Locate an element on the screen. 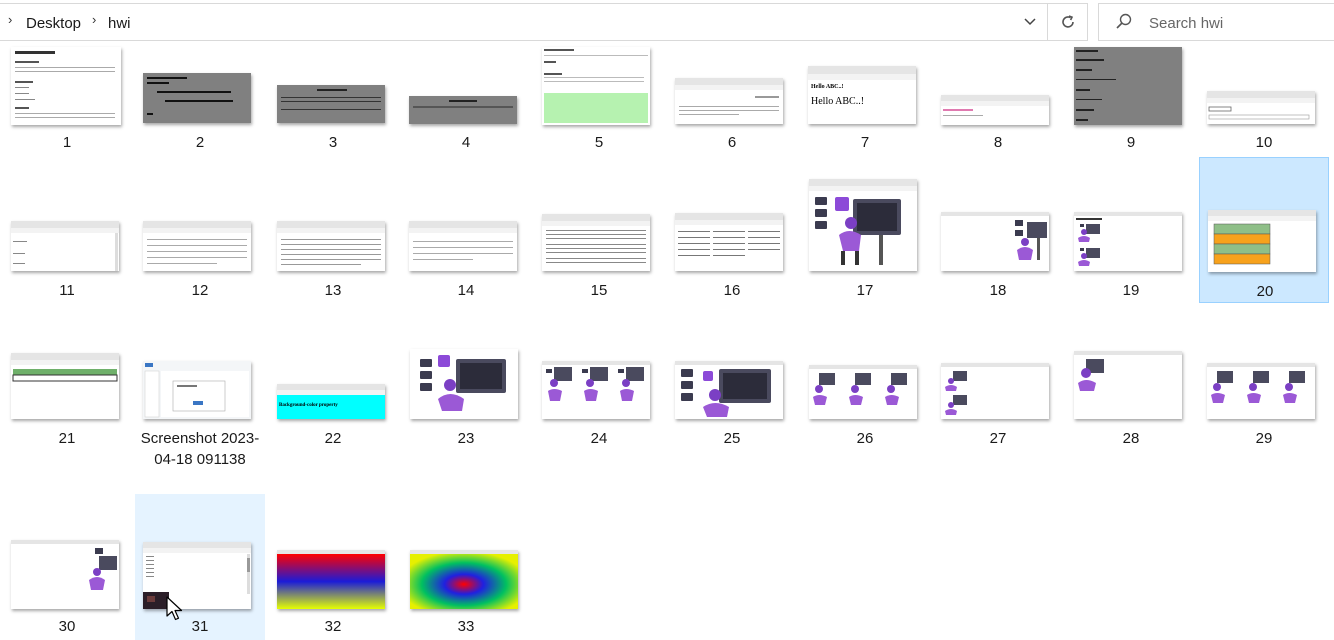  file-name: 15 is located at coordinates (599, 290).